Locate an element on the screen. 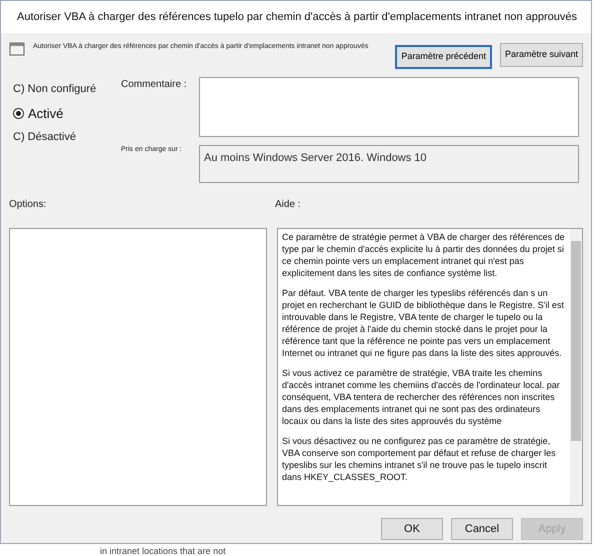  window-title: Autoriser VBA à charger des références tupelo par chemin d'accès à partir d'emplacements intranet non approuvés is located at coordinates (297, 17).